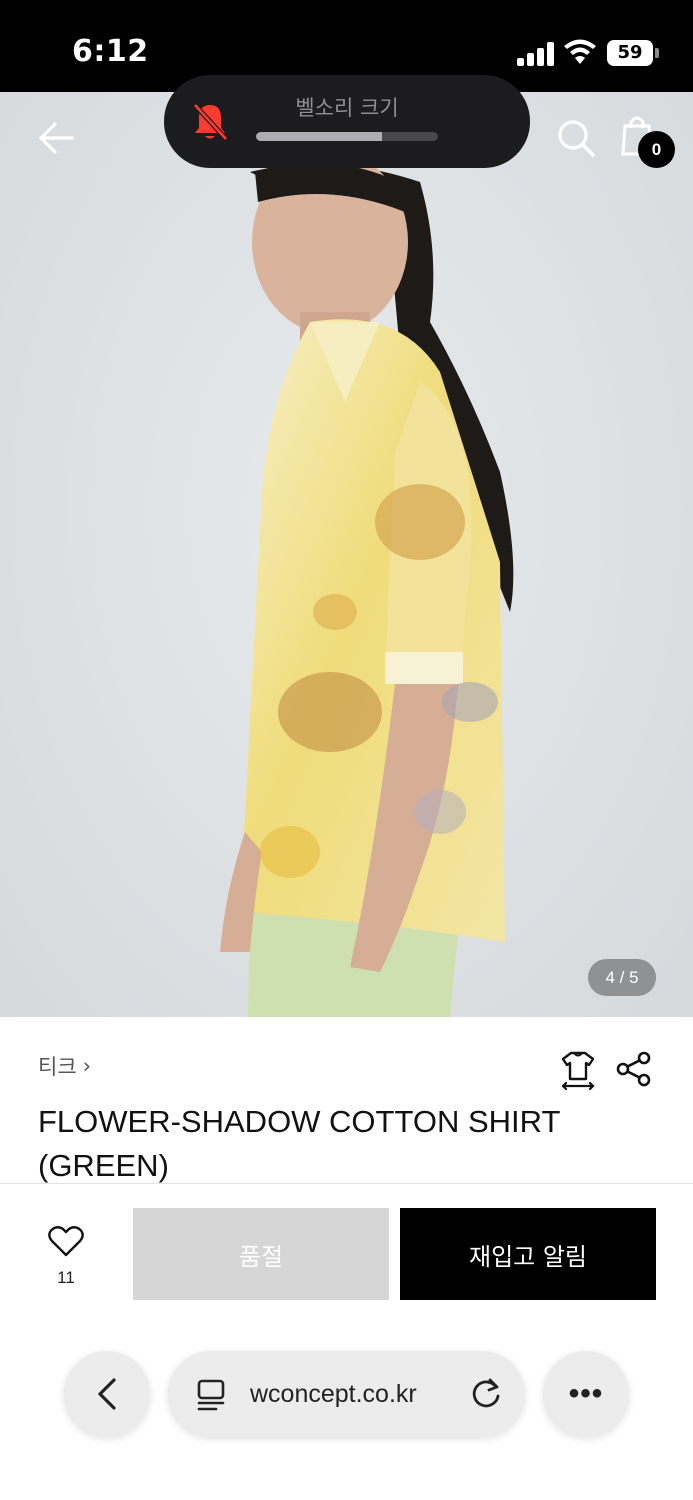  Describe the element at coordinates (66, 1277) in the screenshot. I see `like-count: 11` at that location.